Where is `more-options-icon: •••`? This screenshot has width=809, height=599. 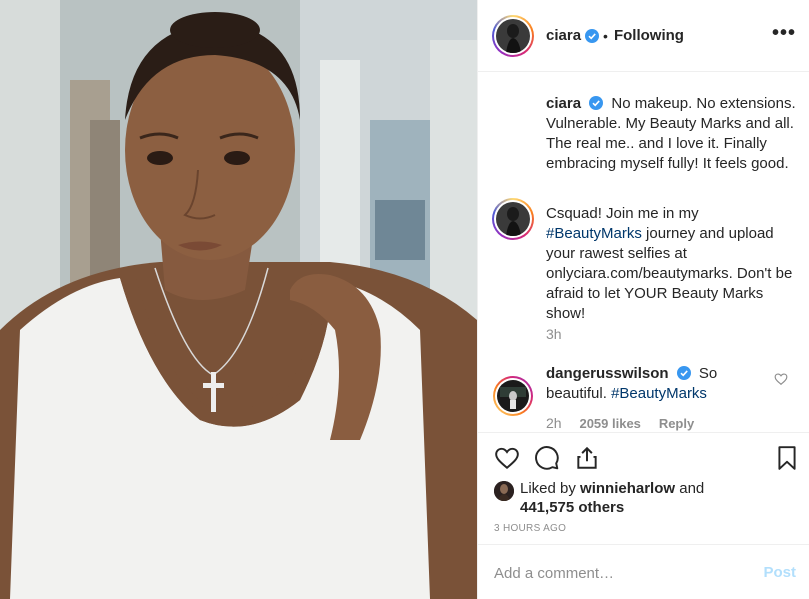 more-options-icon: ••• is located at coordinates (784, 33).